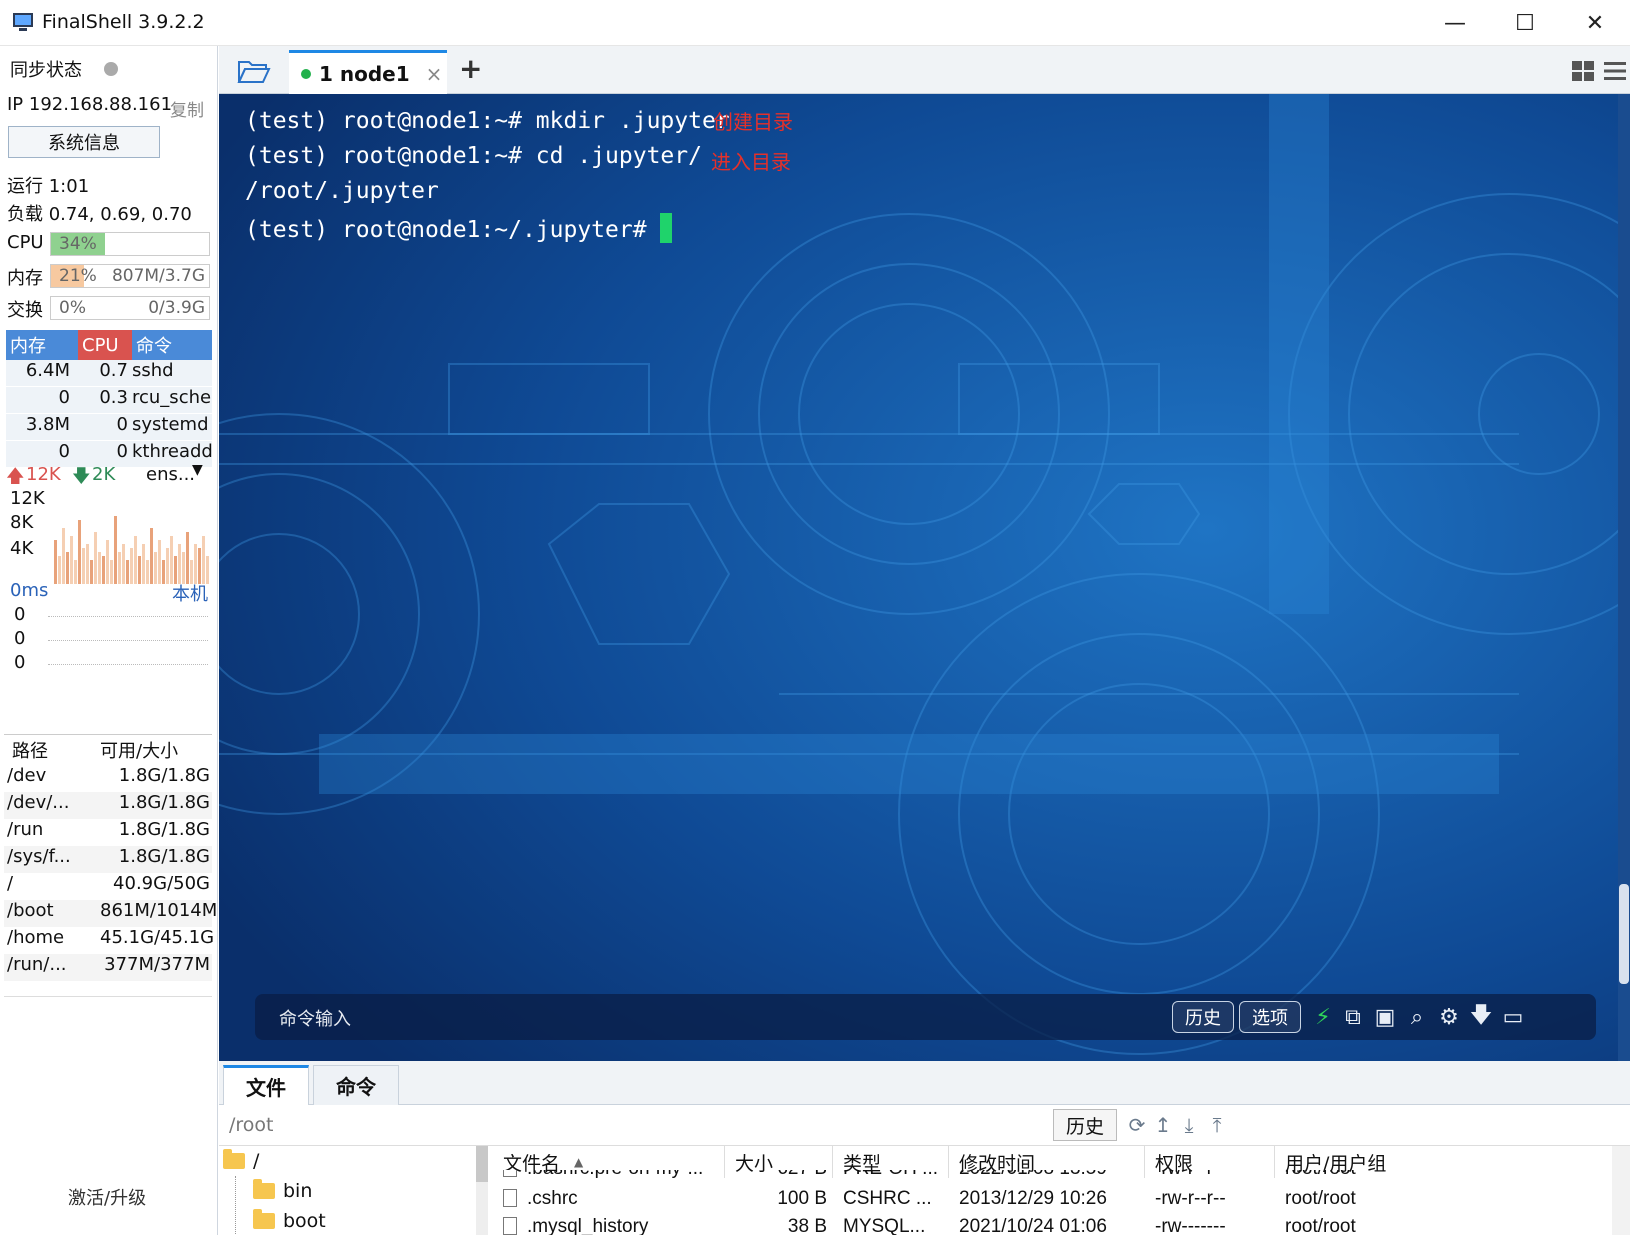 This screenshot has height=1235, width=1630. Describe the element at coordinates (289, 1220) in the screenshot. I see `tree-item-boot: boot` at that location.